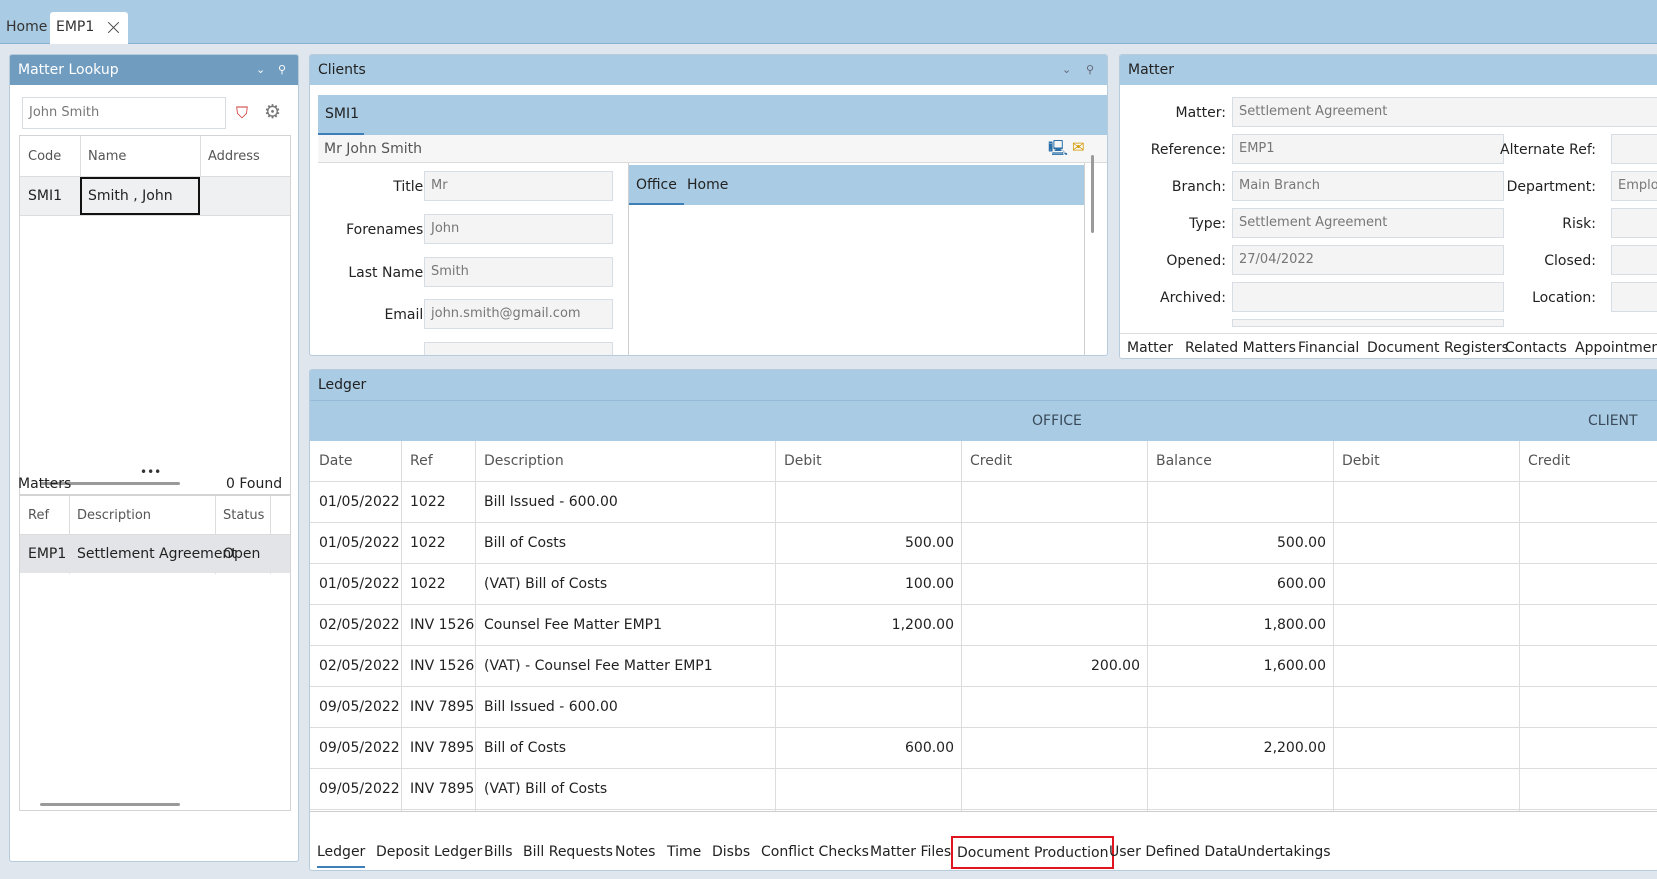 The width and height of the screenshot is (1657, 879). Describe the element at coordinates (155, 554) in the screenshot. I see `matter-row: EMP1 Settlement Agreement Open` at that location.